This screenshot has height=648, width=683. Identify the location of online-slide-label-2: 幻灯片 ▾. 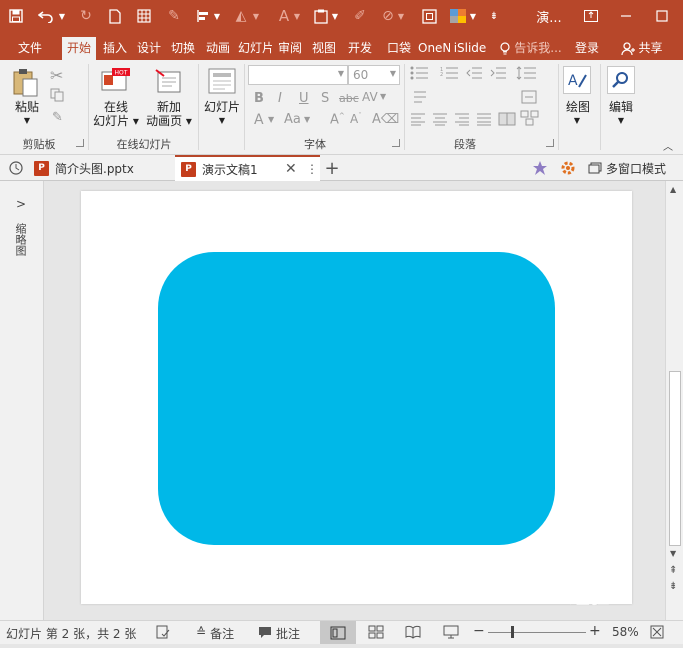
(116, 121).